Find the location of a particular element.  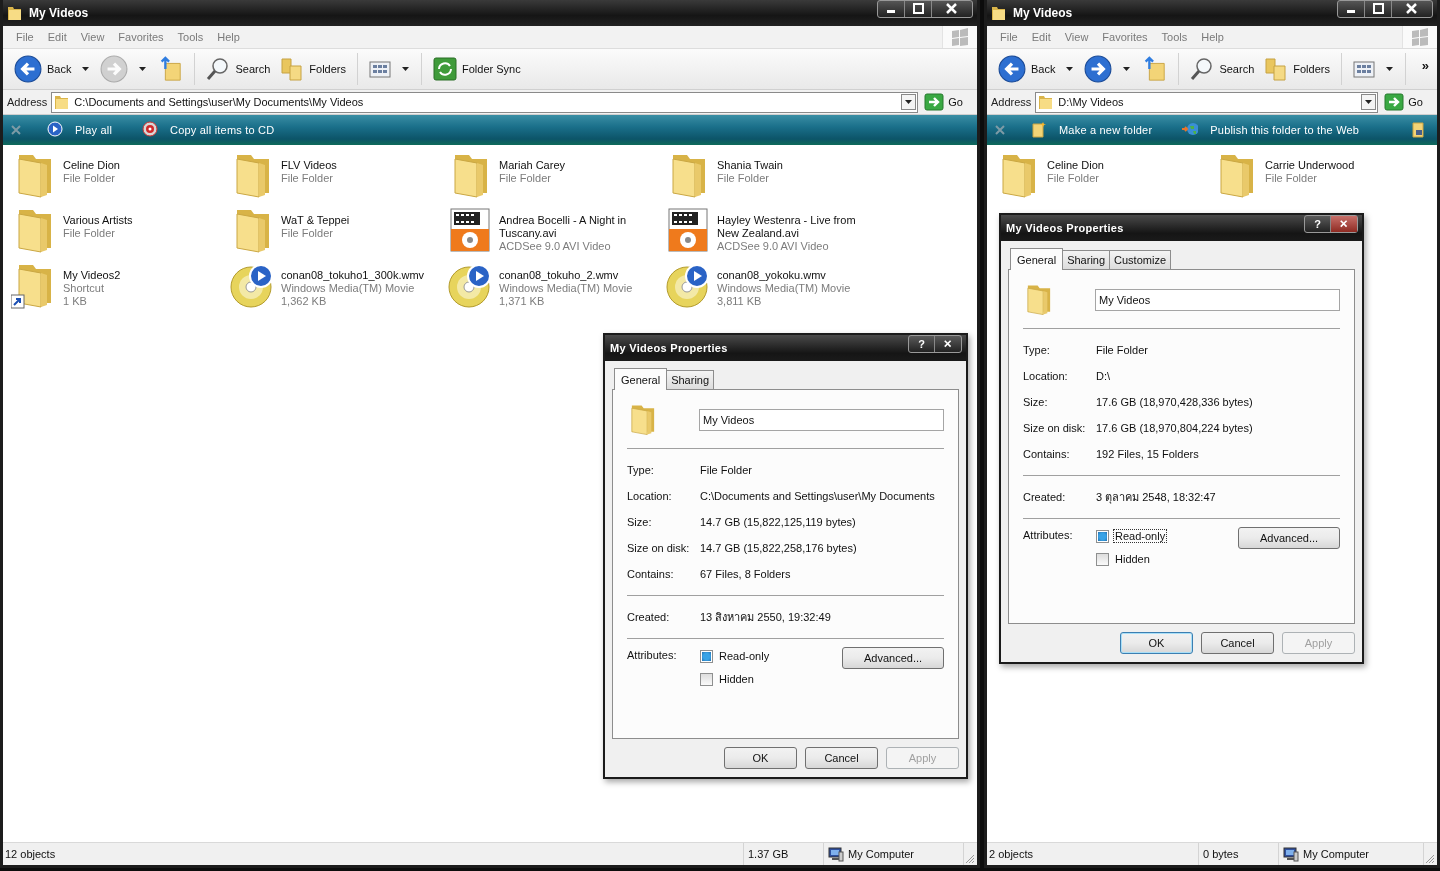

file-name: FLV Videos is located at coordinates (362, 165).